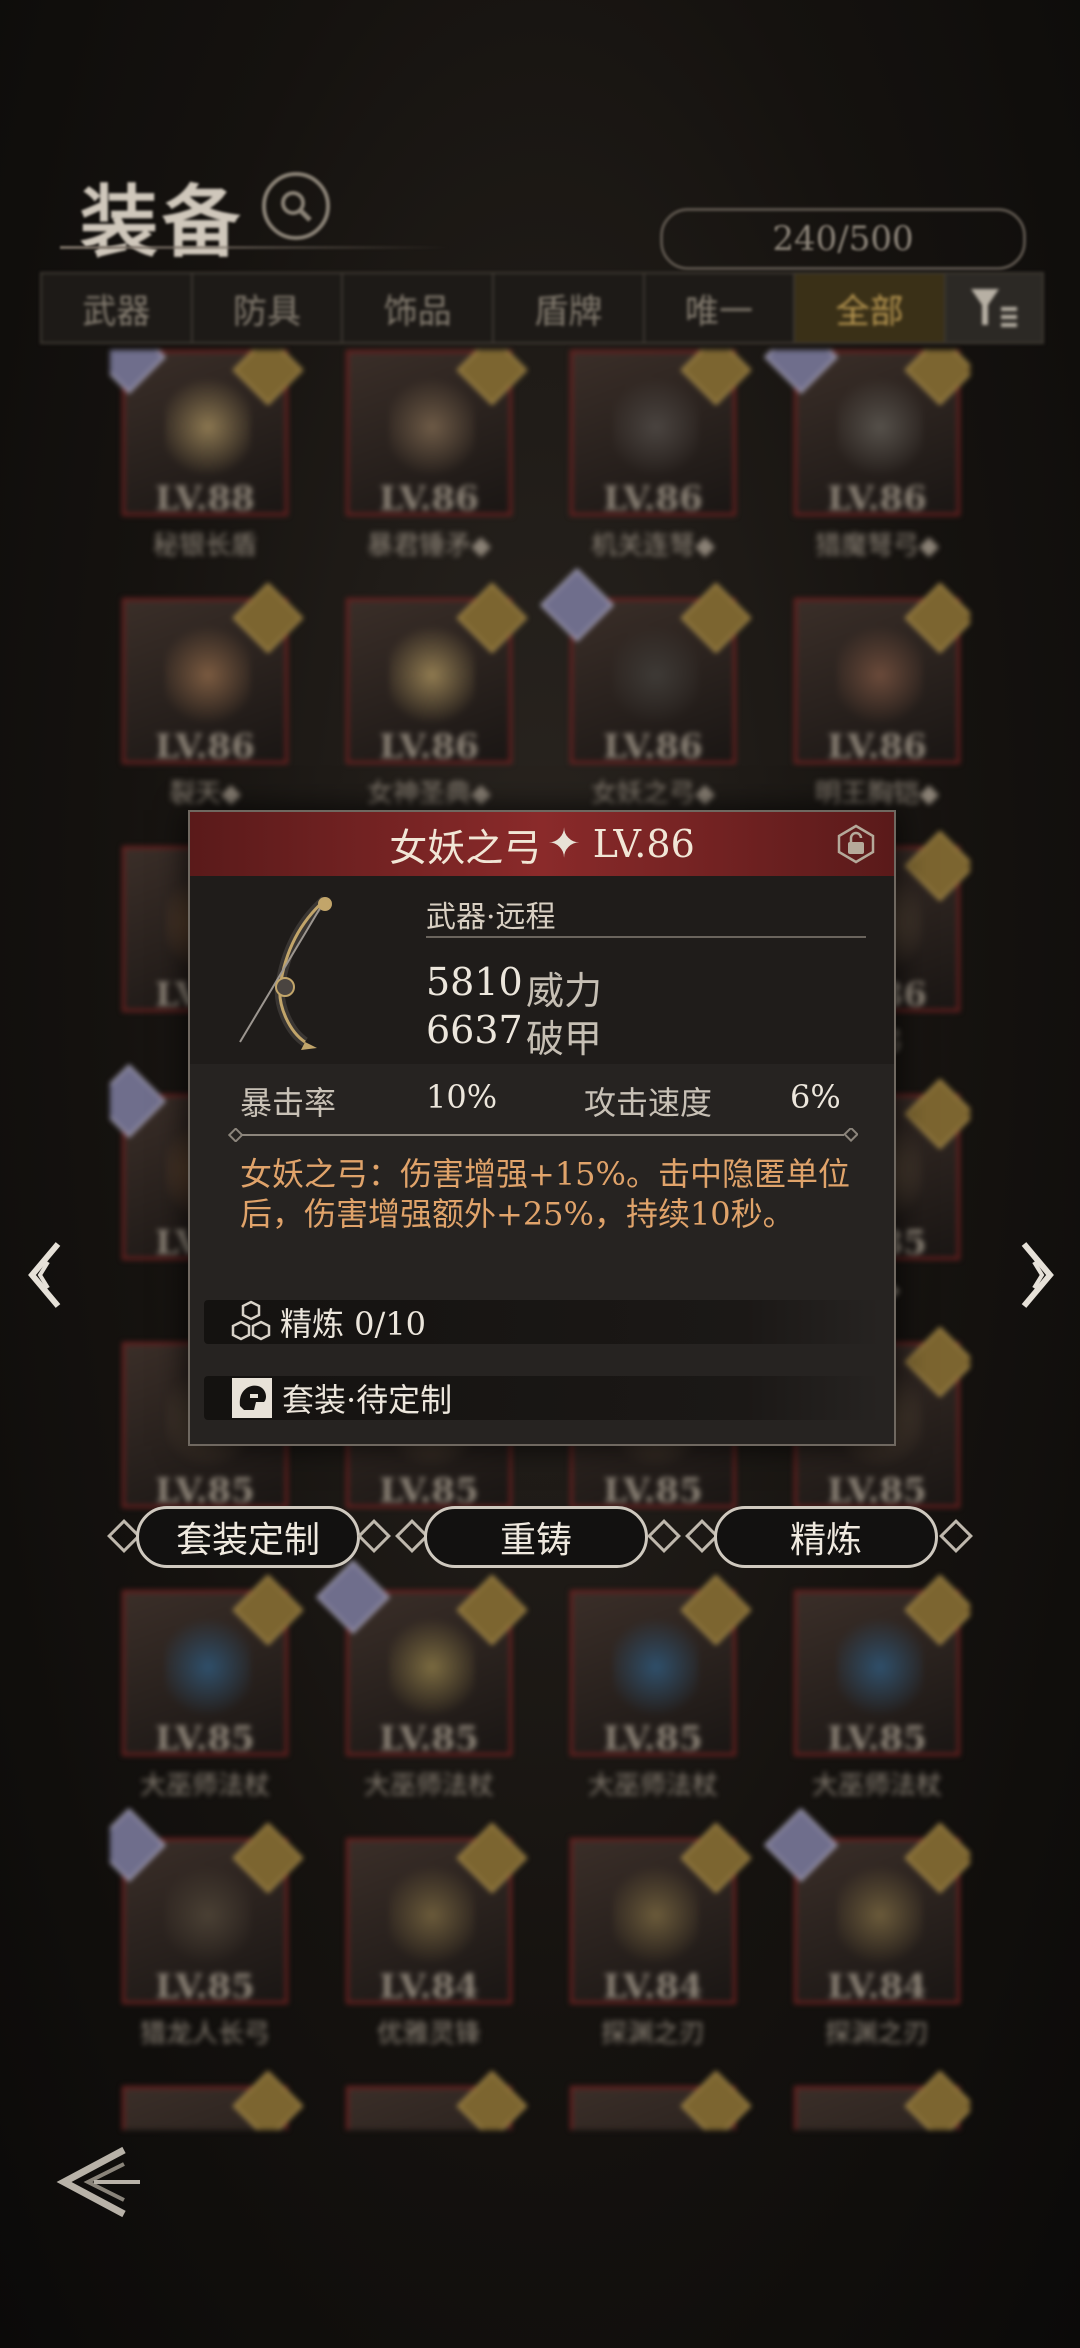 This screenshot has height=2348, width=1080. Describe the element at coordinates (643, 844) in the screenshot. I see `item-level: LV.86` at that location.